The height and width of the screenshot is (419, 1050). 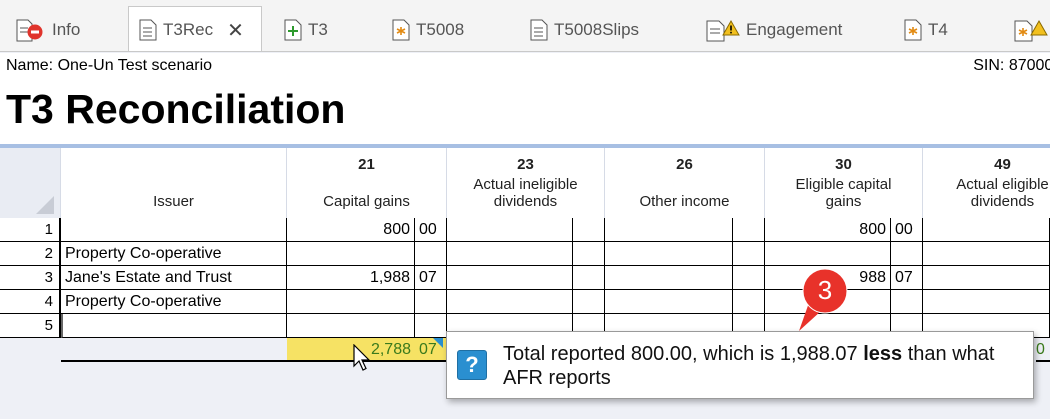 I want to click on tab-t3: T3, so click(x=306, y=29).